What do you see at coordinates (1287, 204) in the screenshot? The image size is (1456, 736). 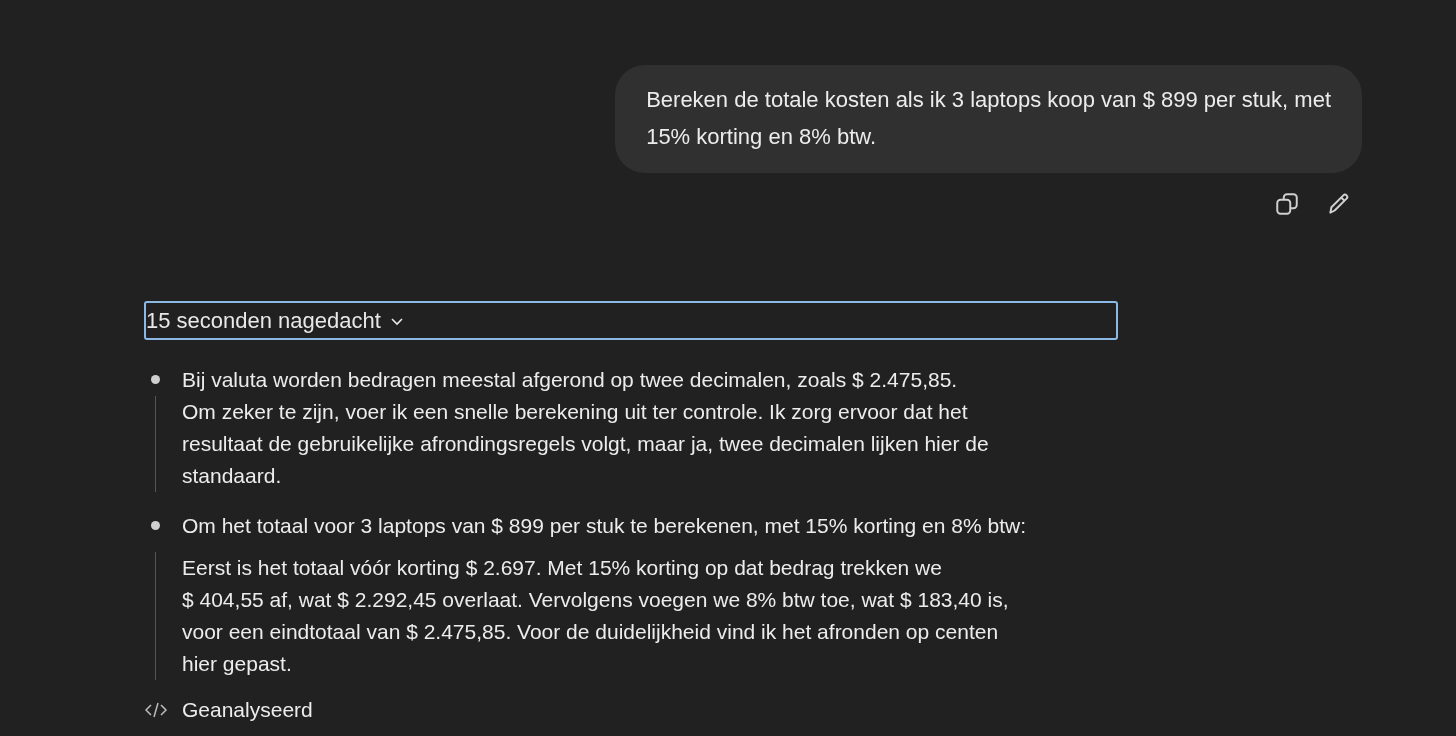 I see `copy-icon` at bounding box center [1287, 204].